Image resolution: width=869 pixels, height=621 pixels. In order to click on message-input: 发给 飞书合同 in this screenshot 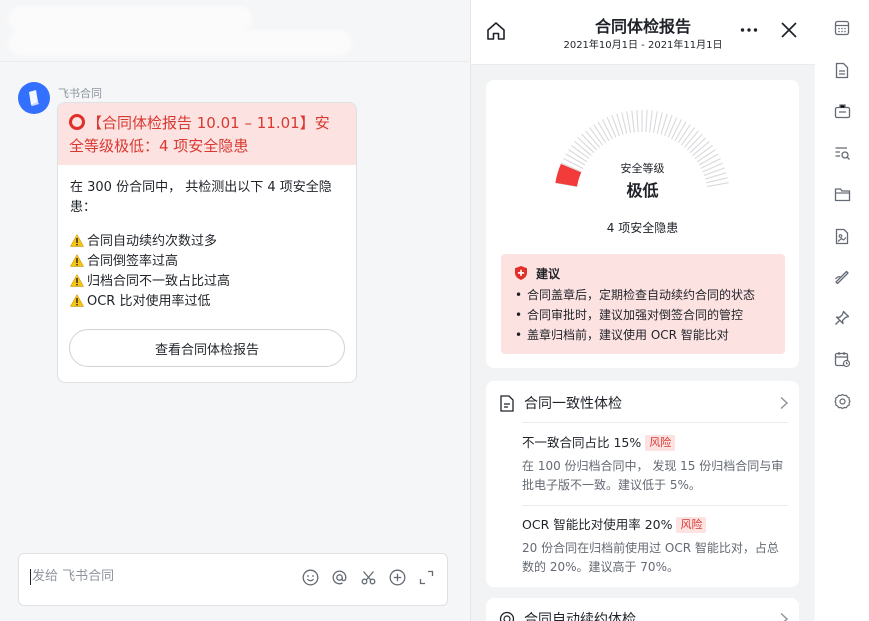, I will do `click(72, 577)`.